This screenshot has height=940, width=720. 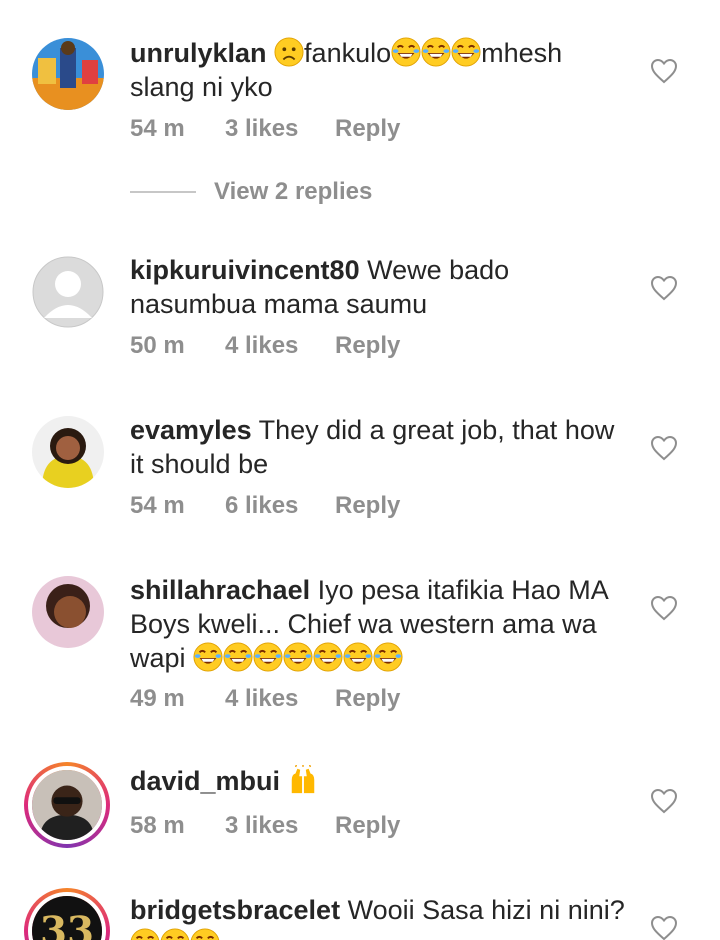 I want to click on comment-body: Wooii Sasa hizi ni nini?, so click(x=486, y=910).